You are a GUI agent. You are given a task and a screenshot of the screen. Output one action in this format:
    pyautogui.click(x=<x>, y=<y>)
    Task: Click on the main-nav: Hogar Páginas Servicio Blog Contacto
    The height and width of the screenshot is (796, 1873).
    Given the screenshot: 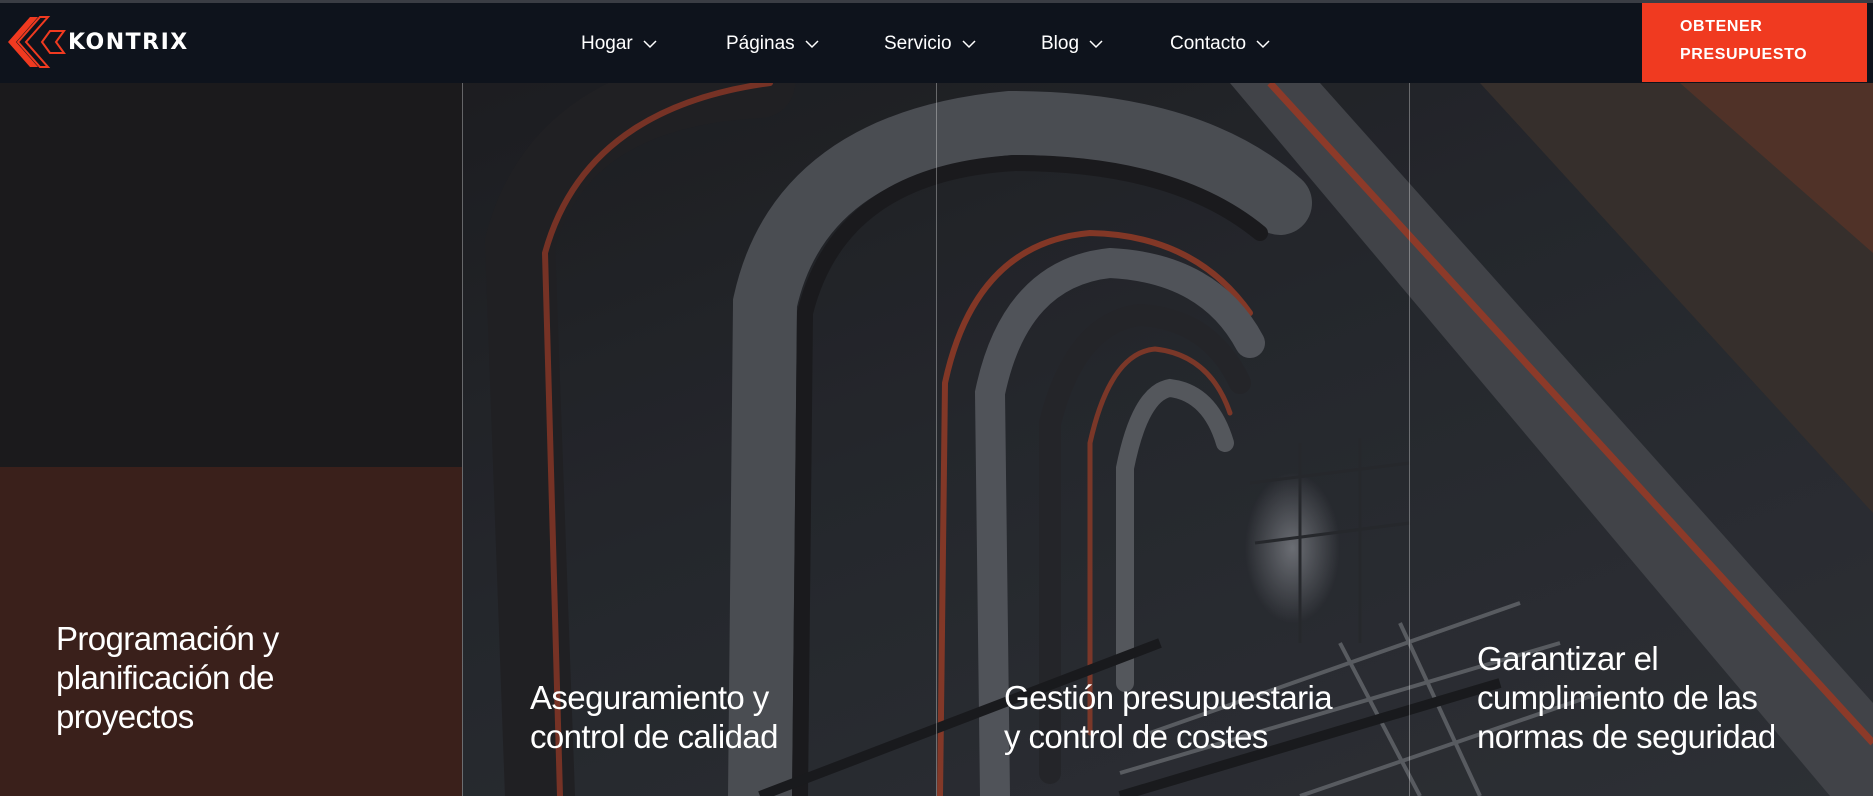 What is the action you would take?
    pyautogui.click(x=936, y=43)
    